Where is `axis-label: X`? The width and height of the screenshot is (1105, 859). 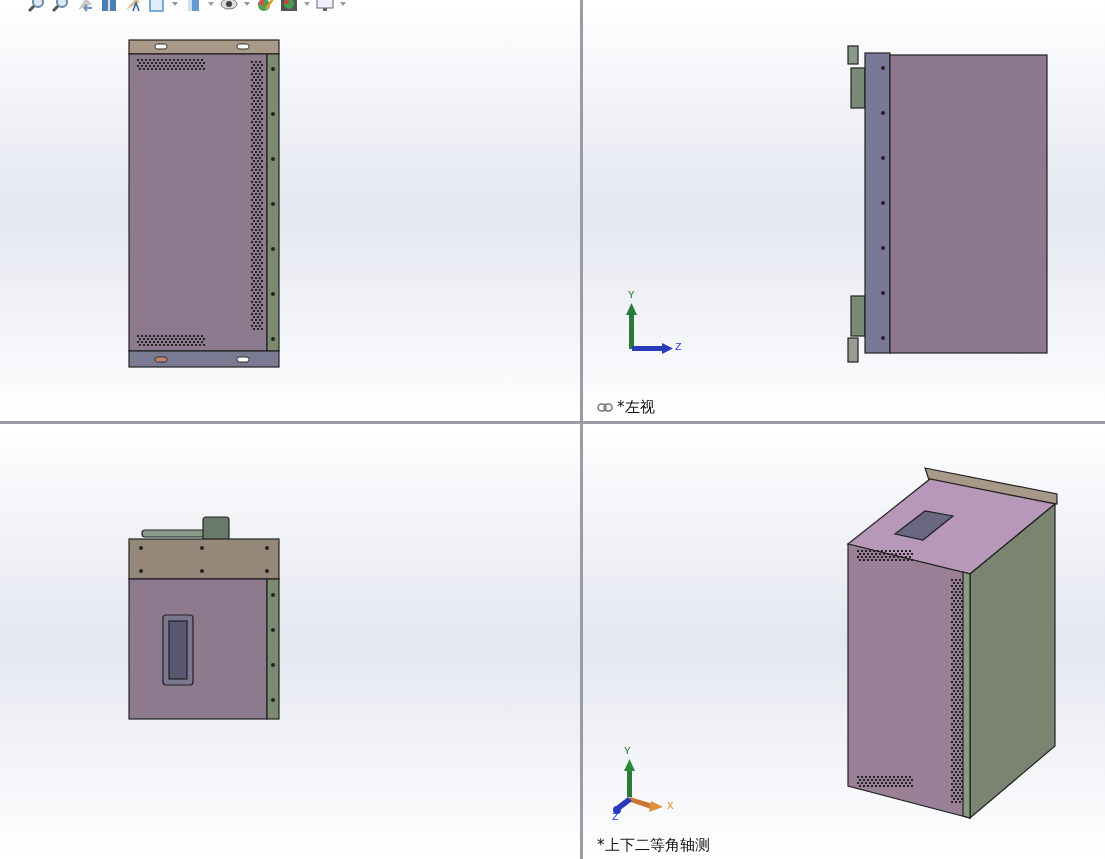
axis-label: X is located at coordinates (670, 806).